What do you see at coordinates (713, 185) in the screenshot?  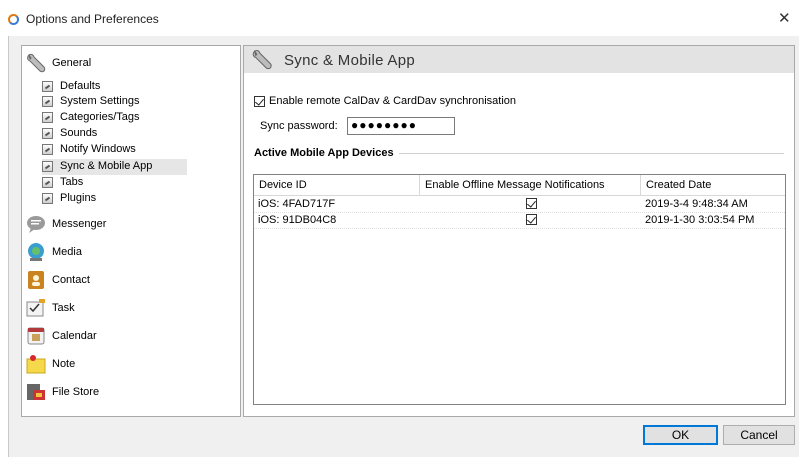 I see `column-header-created: Created Date` at bounding box center [713, 185].